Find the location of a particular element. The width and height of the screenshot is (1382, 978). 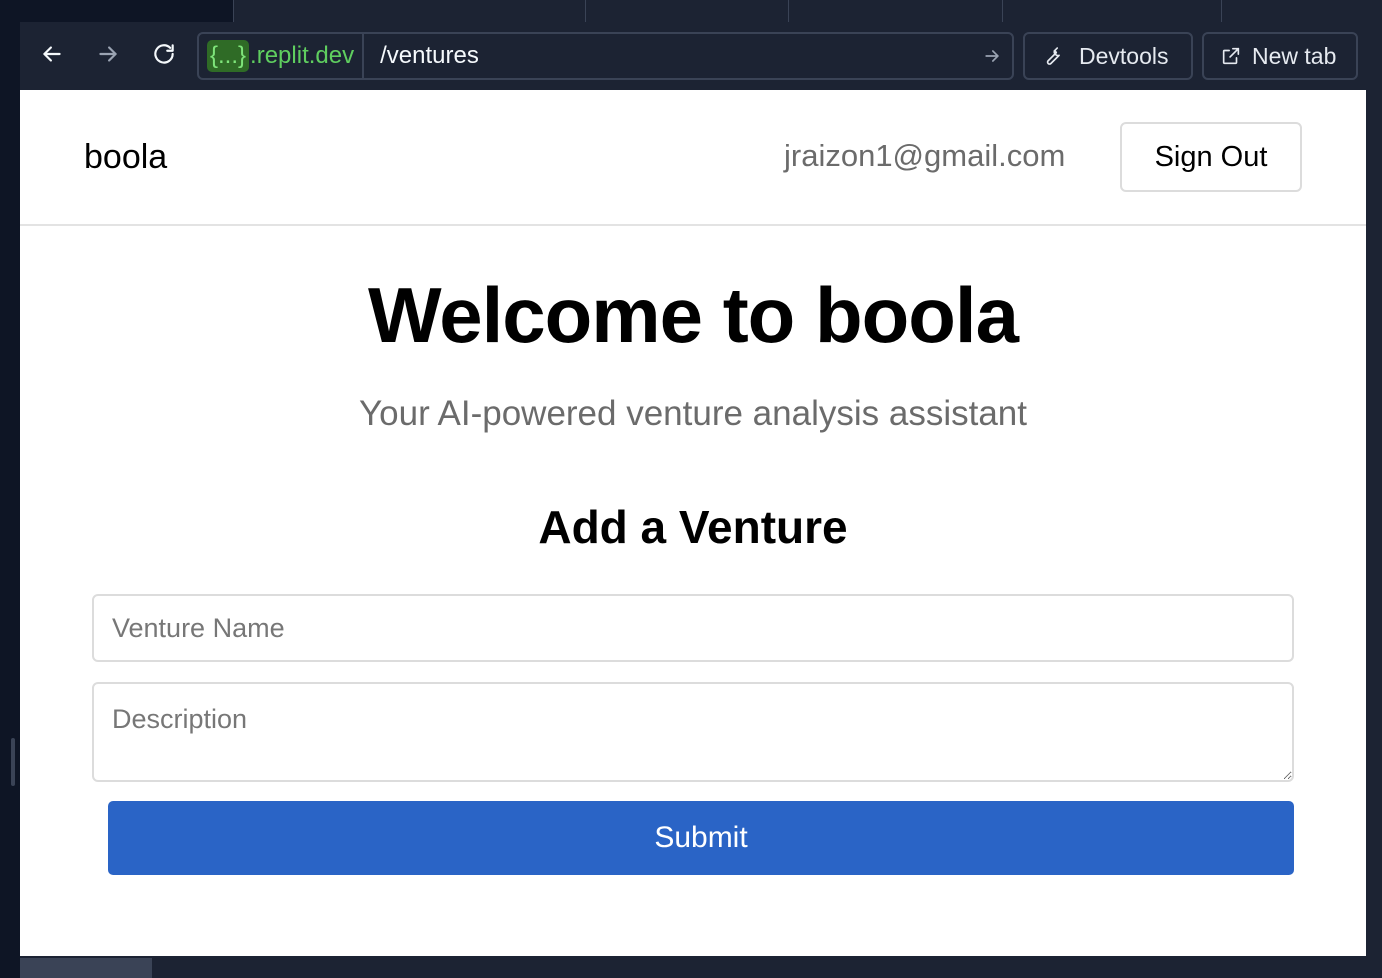

site-header: boola jraizon1@gmail.com Sign Out is located at coordinates (693, 158).